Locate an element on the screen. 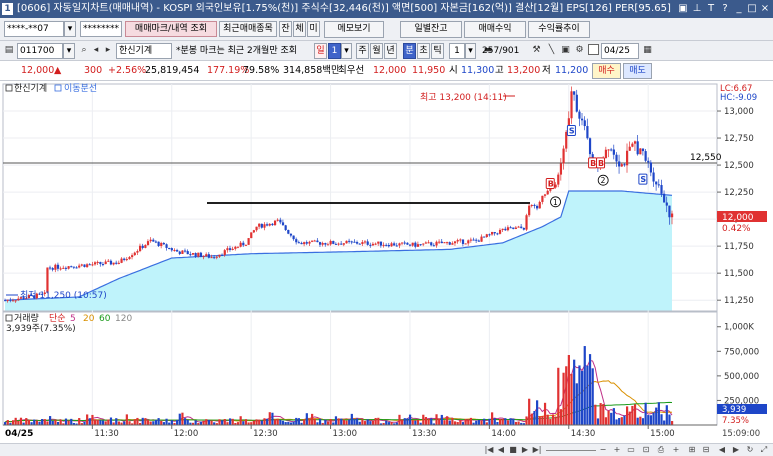 This screenshot has width=773, height=456. close-icon: × is located at coordinates (765, 9).